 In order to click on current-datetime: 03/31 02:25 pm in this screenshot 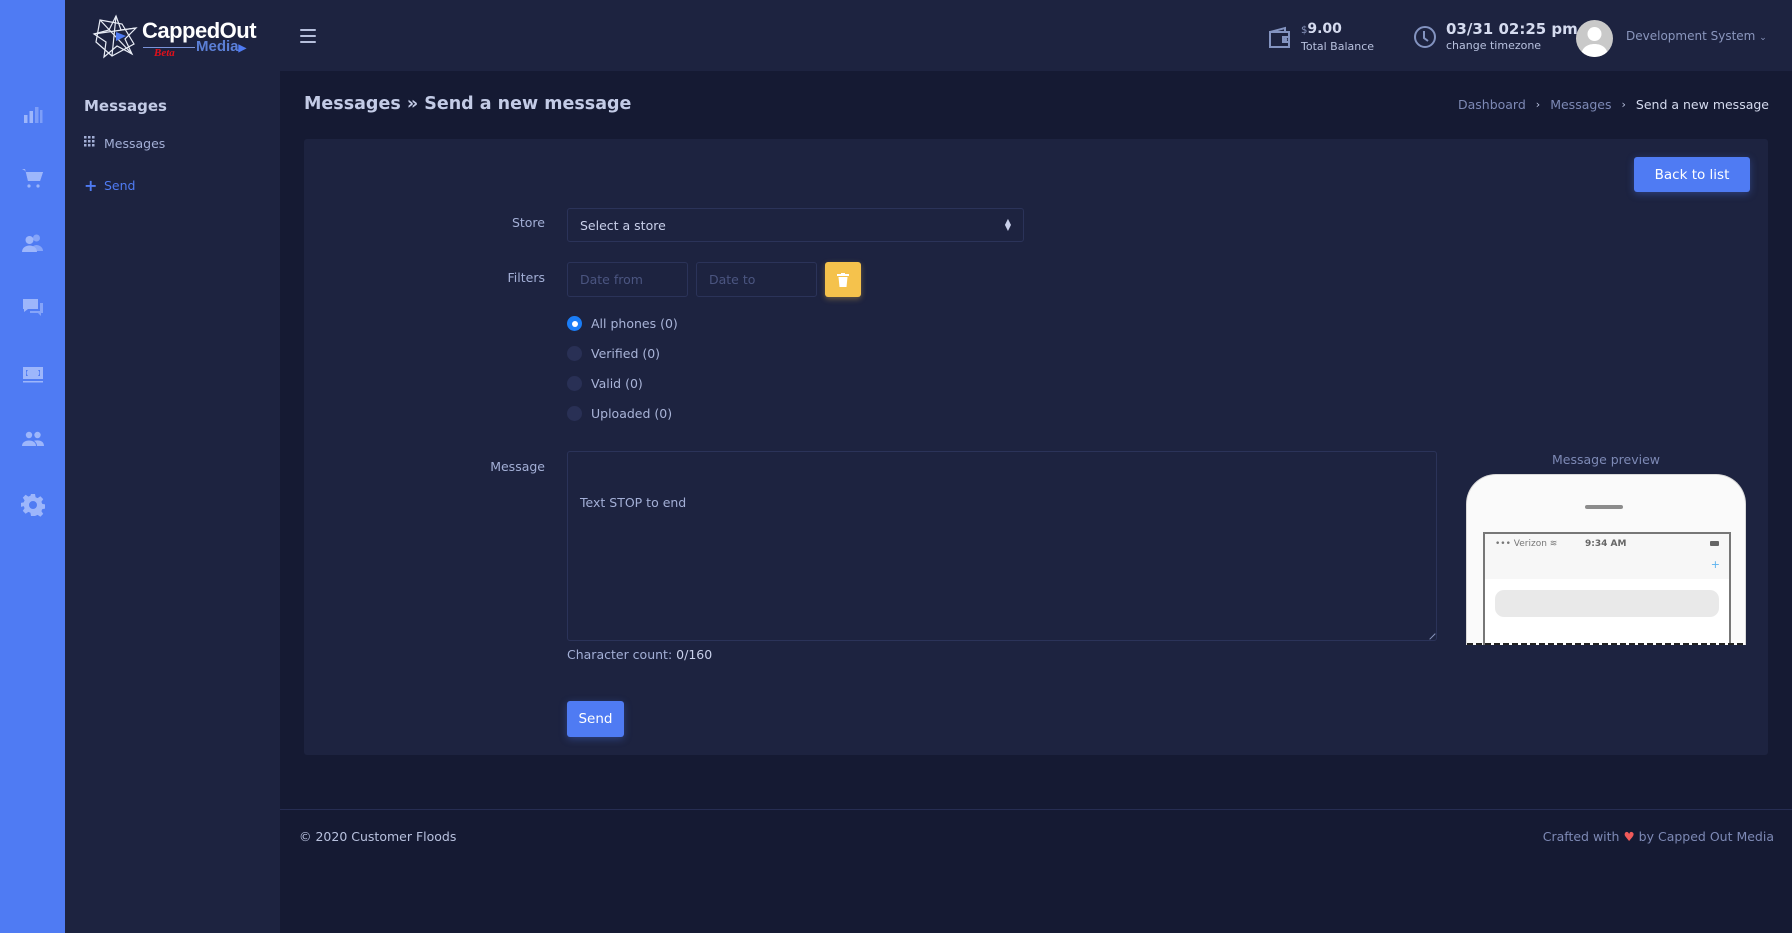, I will do `click(1512, 29)`.